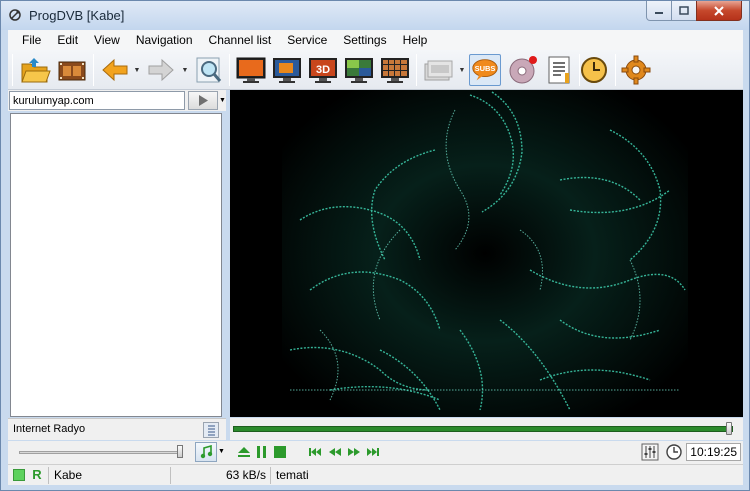 The image size is (750, 491). Describe the element at coordinates (483, 429) in the screenshot. I see `seek-bar` at that location.